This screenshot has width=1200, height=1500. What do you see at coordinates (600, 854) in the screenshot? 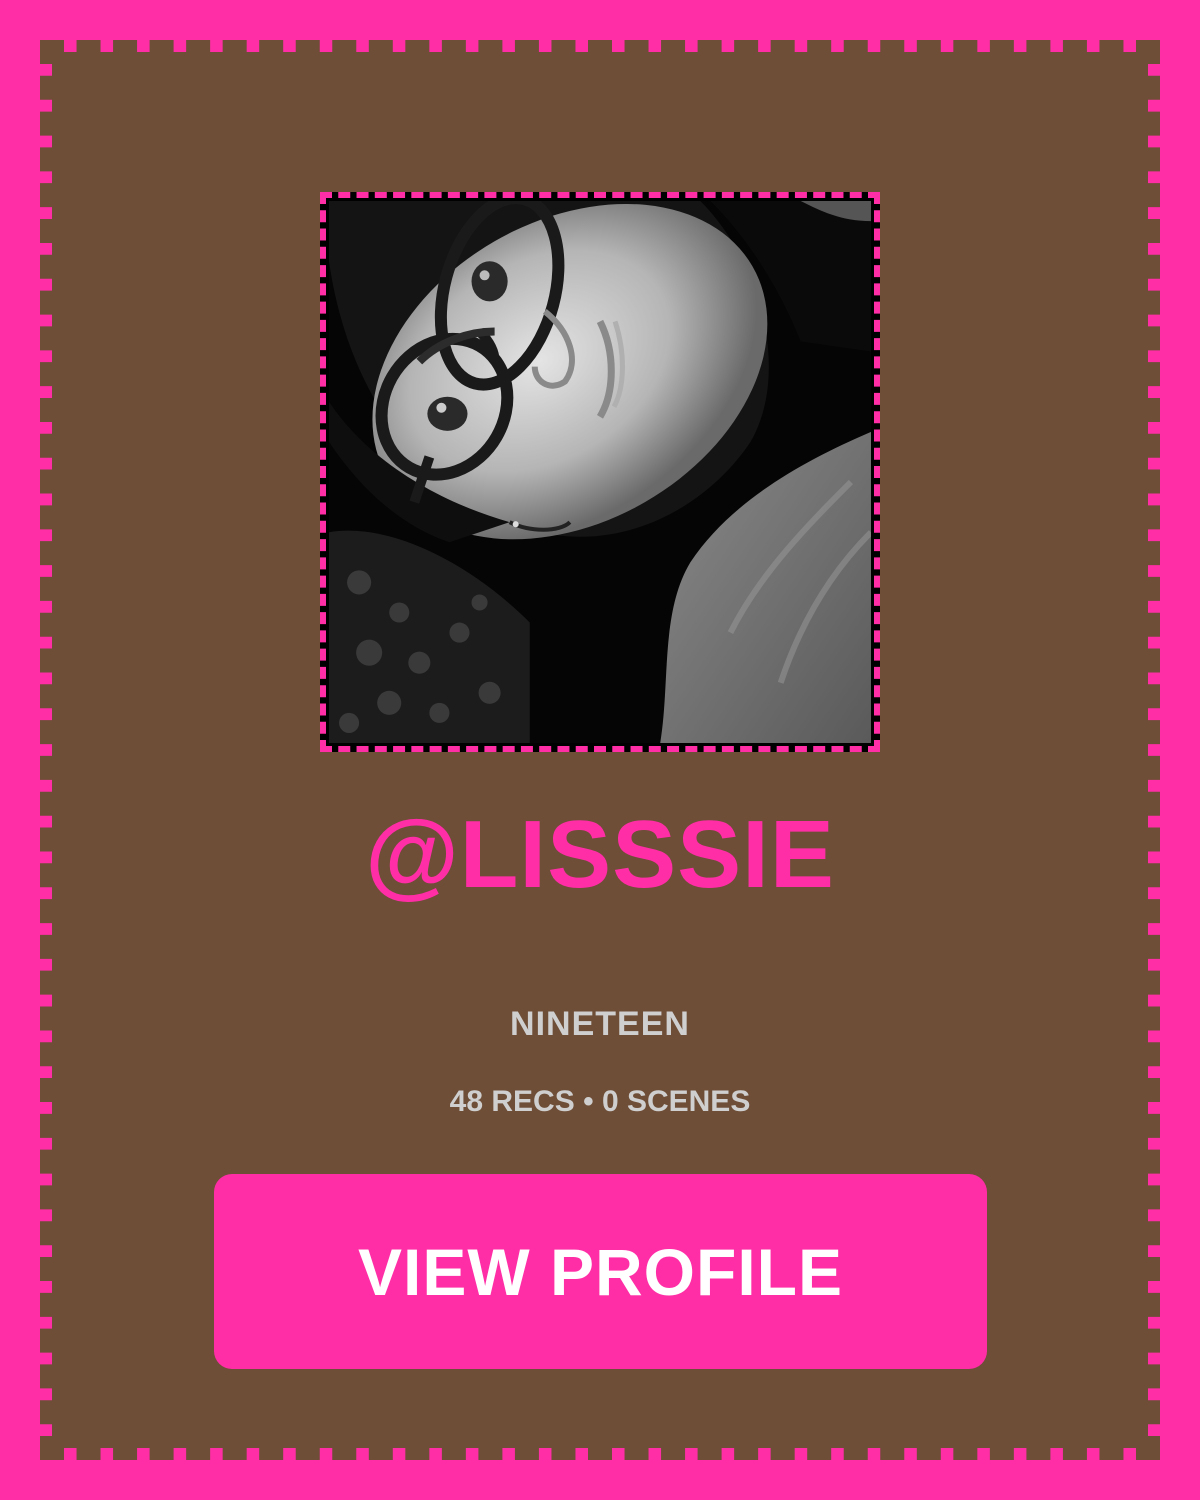
I see `username: @LISSSIE` at bounding box center [600, 854].